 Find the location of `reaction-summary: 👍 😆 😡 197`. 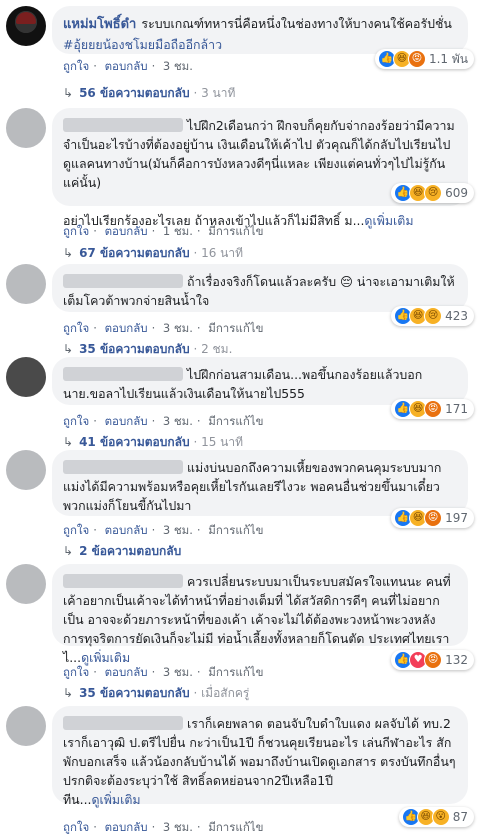

reaction-summary: 👍 😆 😡 197 is located at coordinates (432, 518).